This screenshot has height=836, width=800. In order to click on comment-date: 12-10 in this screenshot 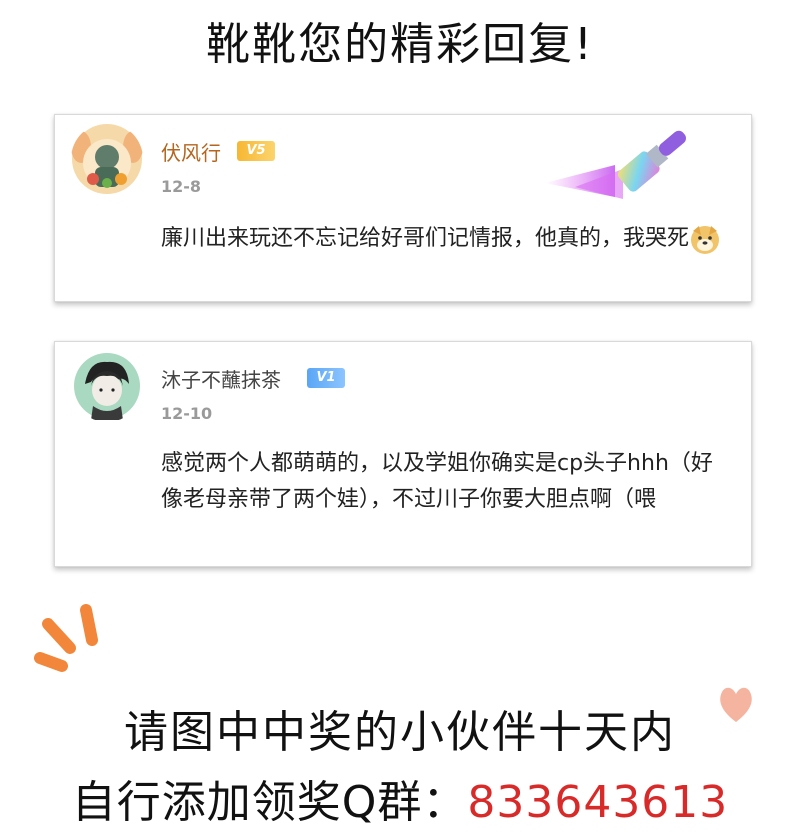, I will do `click(187, 413)`.